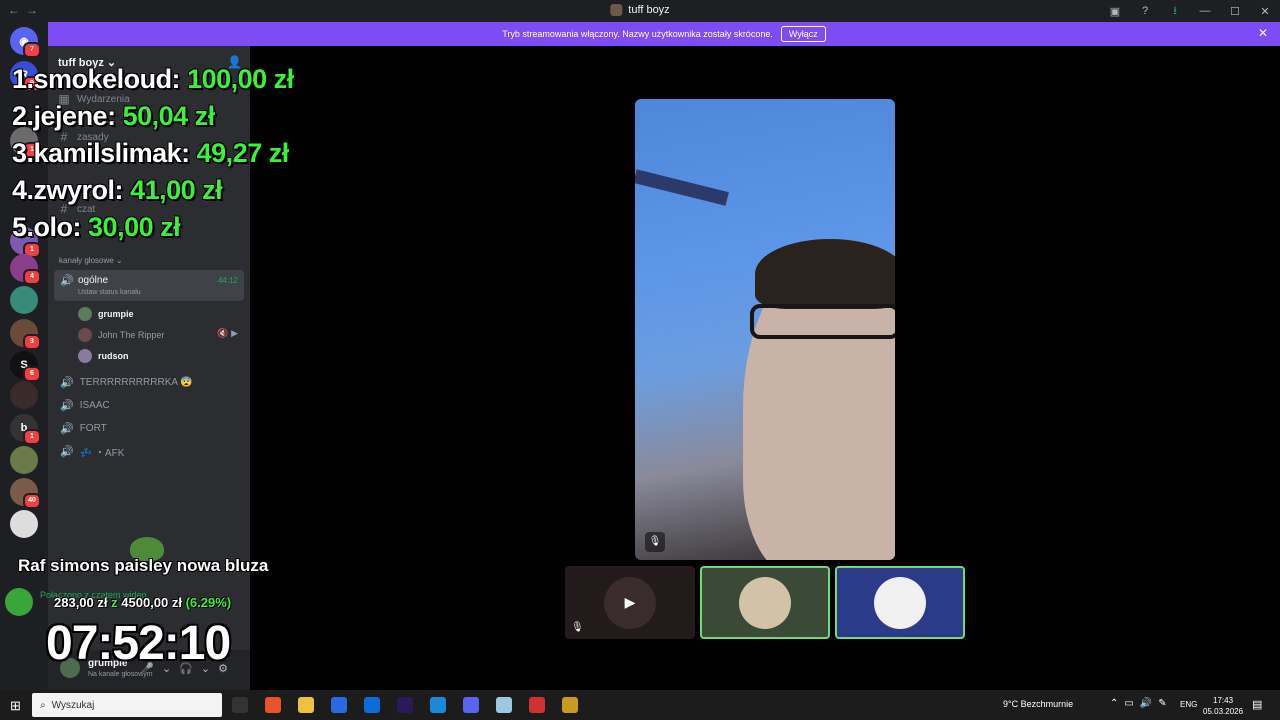 The height and width of the screenshot is (720, 1280). I want to click on premiere-pro-icon, so click(405, 705).